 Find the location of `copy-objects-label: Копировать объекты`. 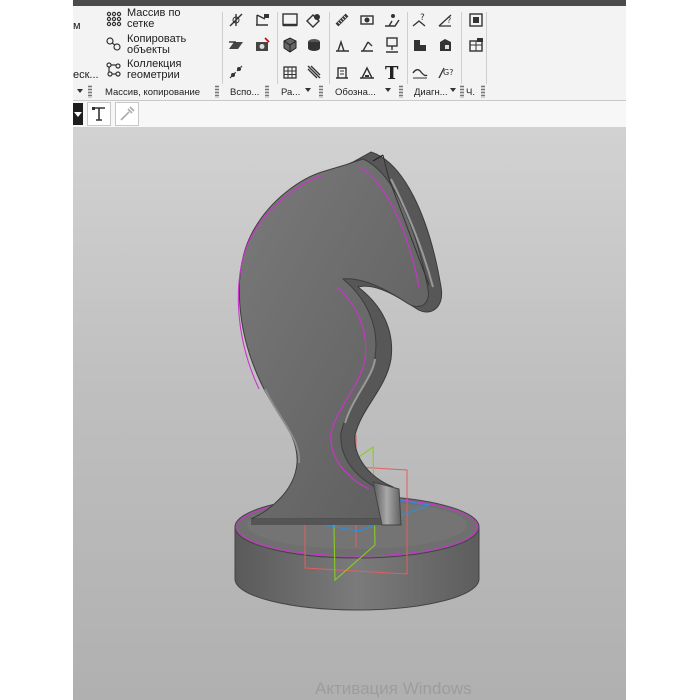

copy-objects-label: Копировать объекты is located at coordinates (157, 44).